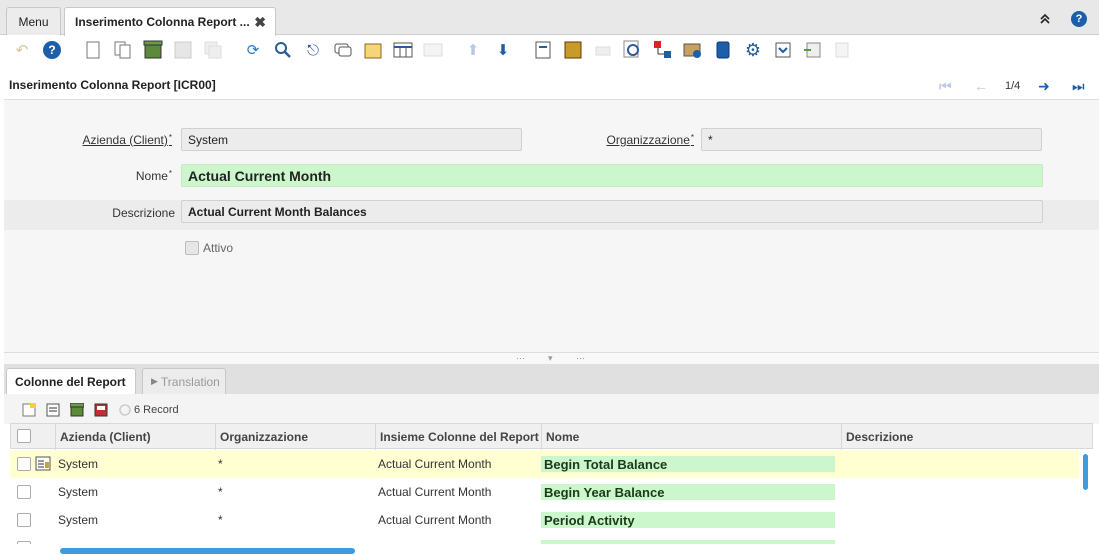  I want to click on cell-report-set: Actual Current Month, so click(435, 520).